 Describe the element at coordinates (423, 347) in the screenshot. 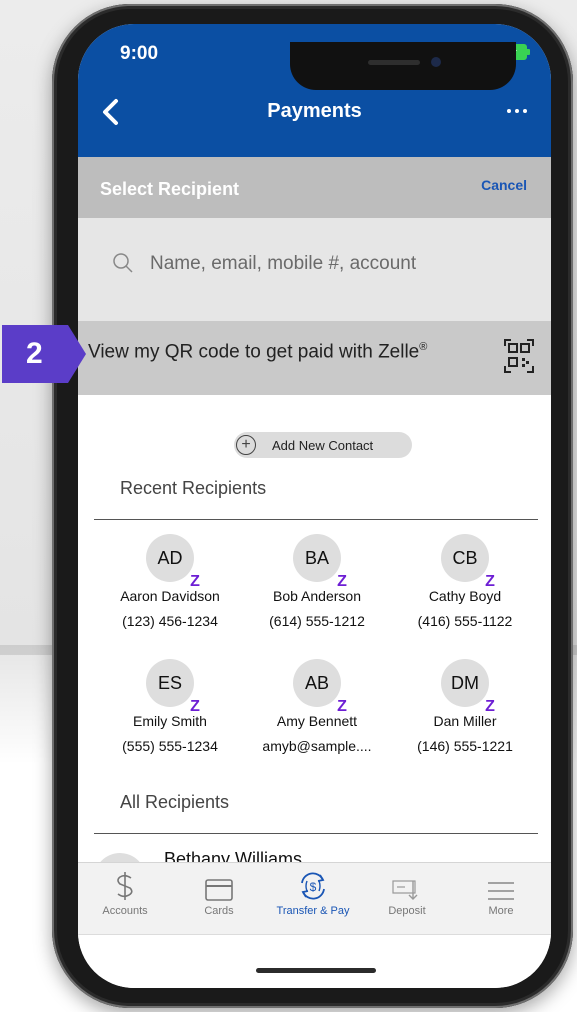

I see `registered-mark: ®` at that location.